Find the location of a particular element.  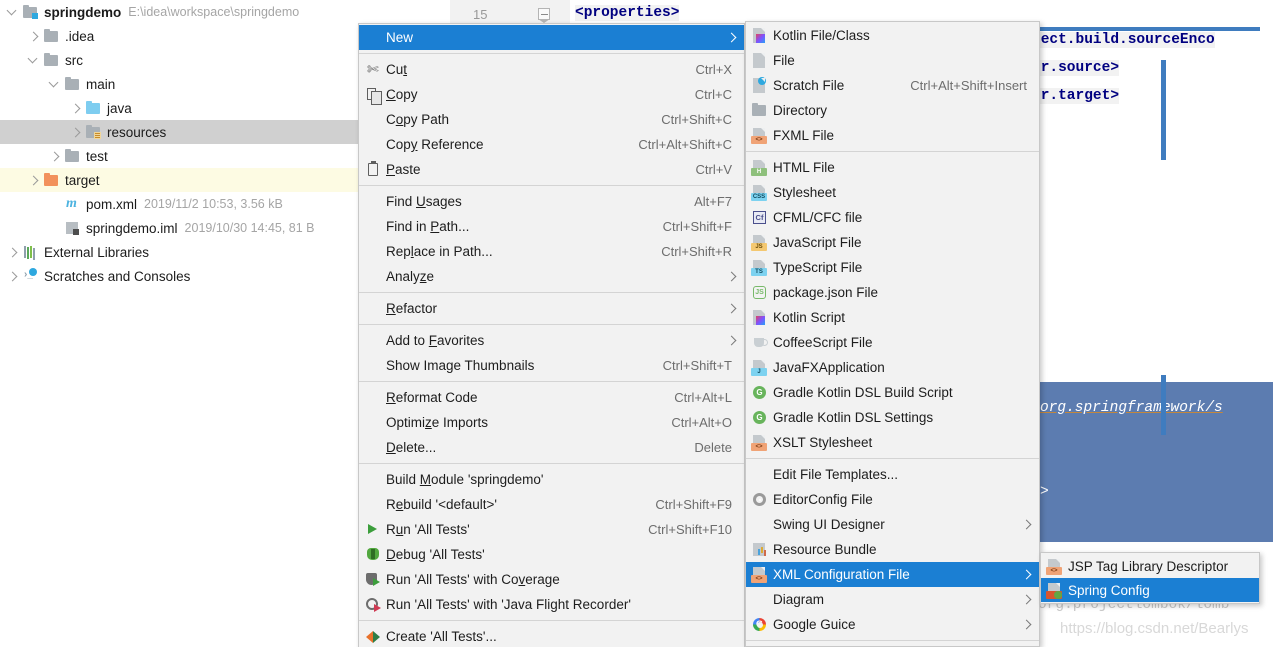

flight-recorder-icon is located at coordinates (373, 604).